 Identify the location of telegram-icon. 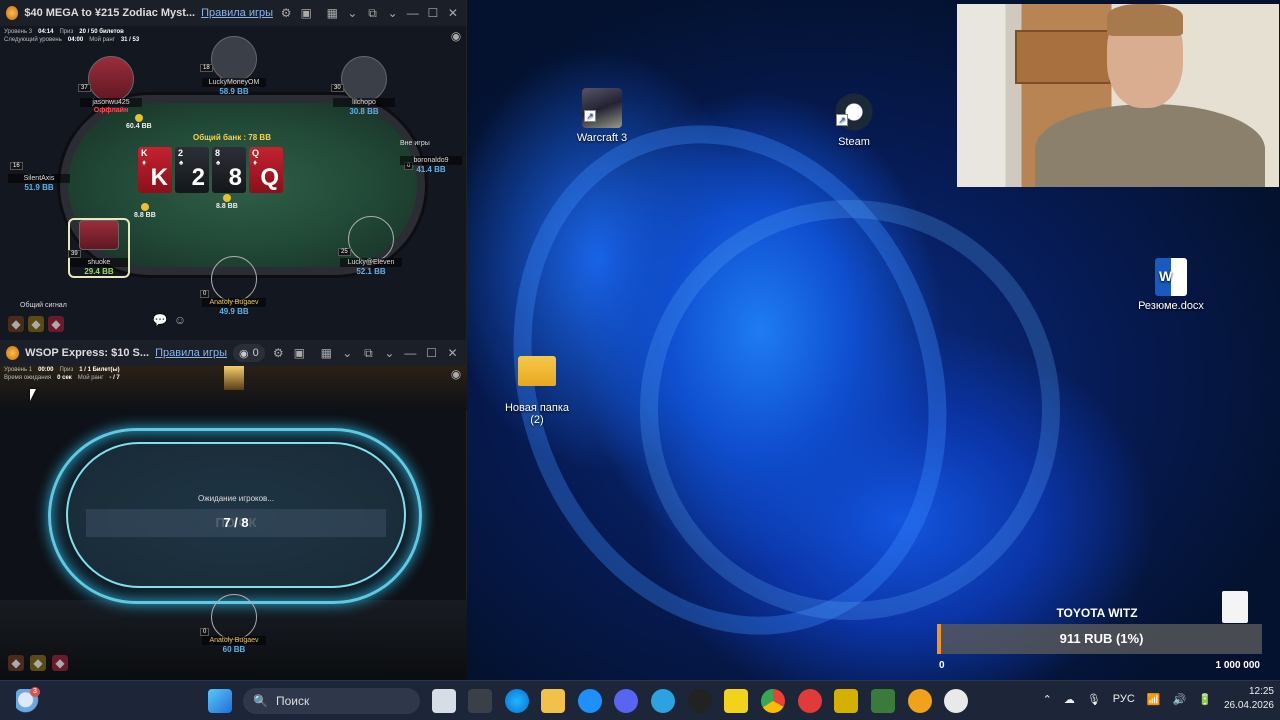
(663, 701).